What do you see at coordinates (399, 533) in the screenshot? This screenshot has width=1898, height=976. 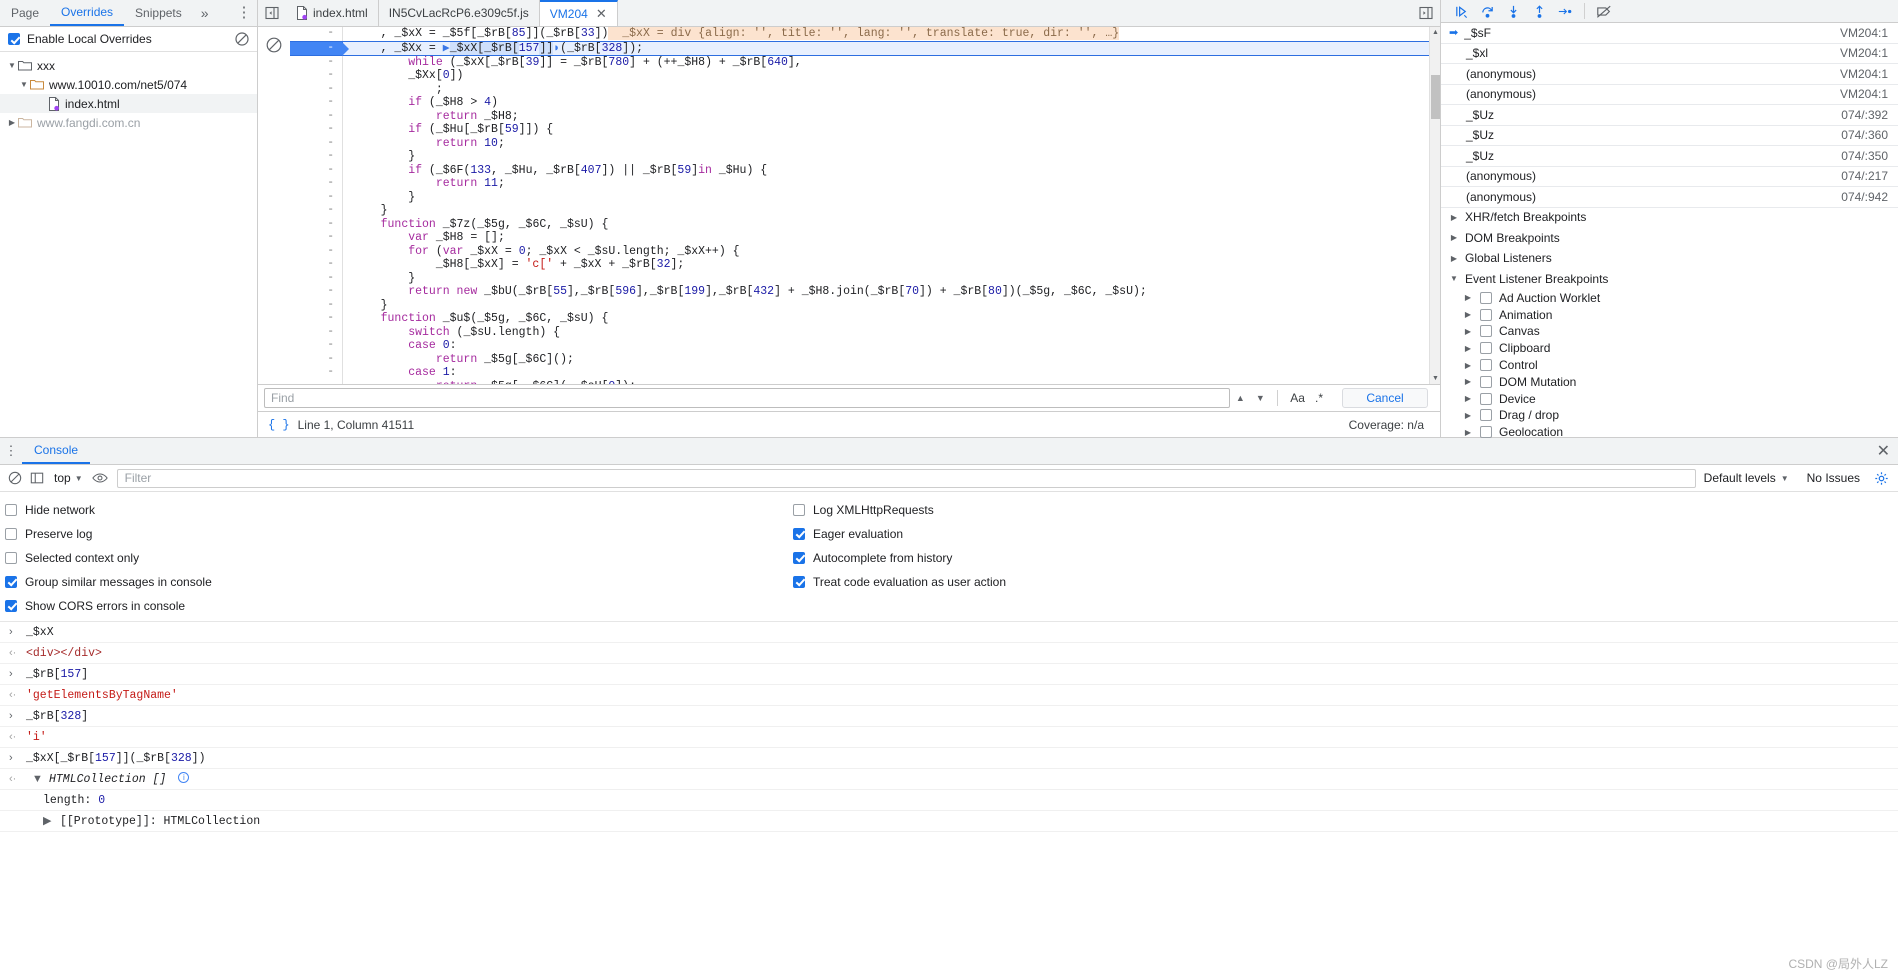 I see `console-setting-row: Preserve log` at bounding box center [399, 533].